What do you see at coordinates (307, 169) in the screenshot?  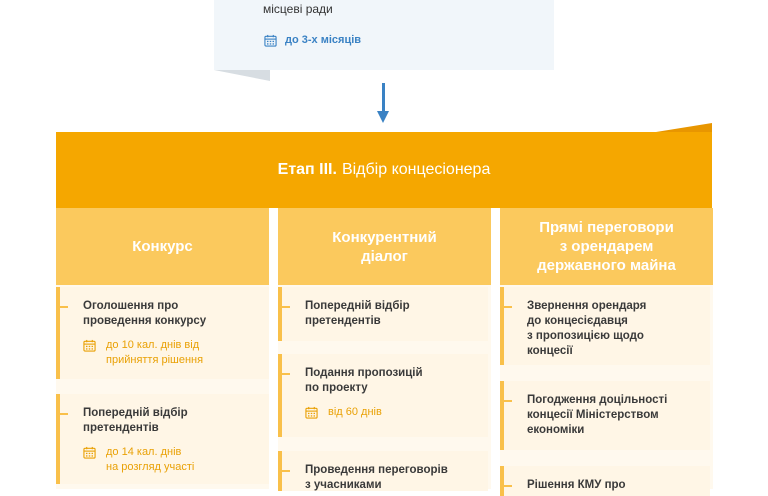 I see `stage-prefix: Етап III.` at bounding box center [307, 169].